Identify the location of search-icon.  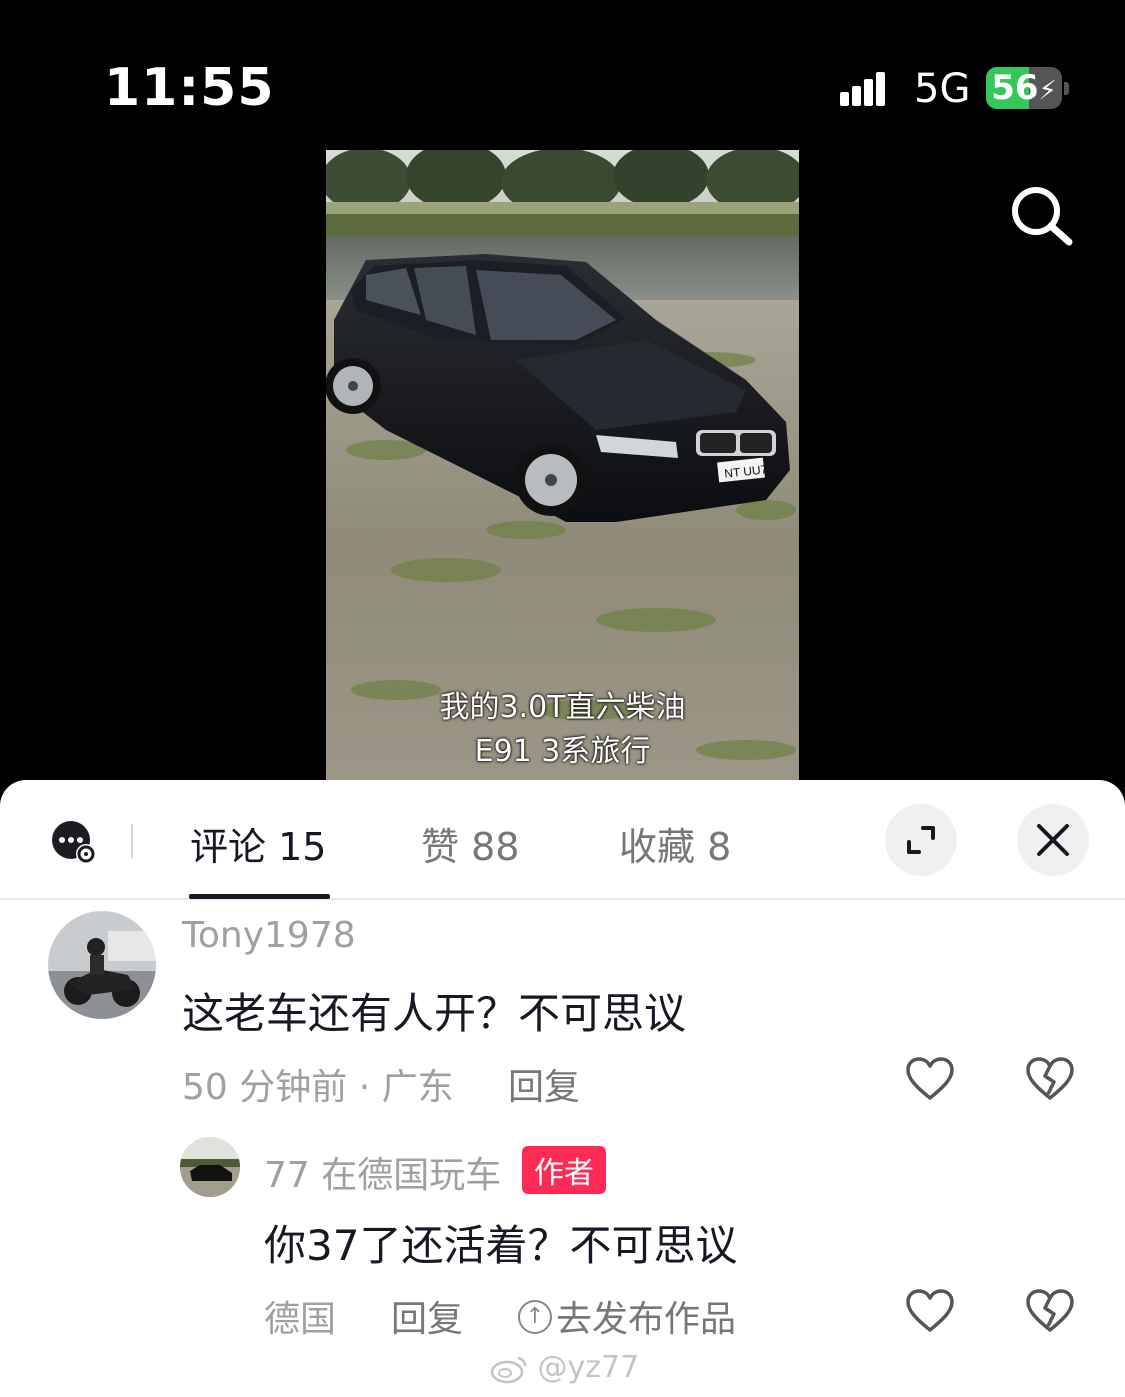
(1040, 215).